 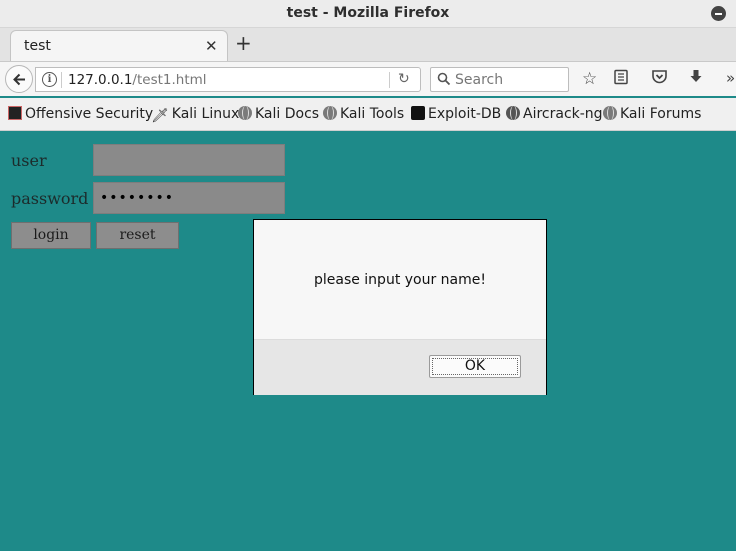 I want to click on back-arrow-icon, so click(x=19, y=79).